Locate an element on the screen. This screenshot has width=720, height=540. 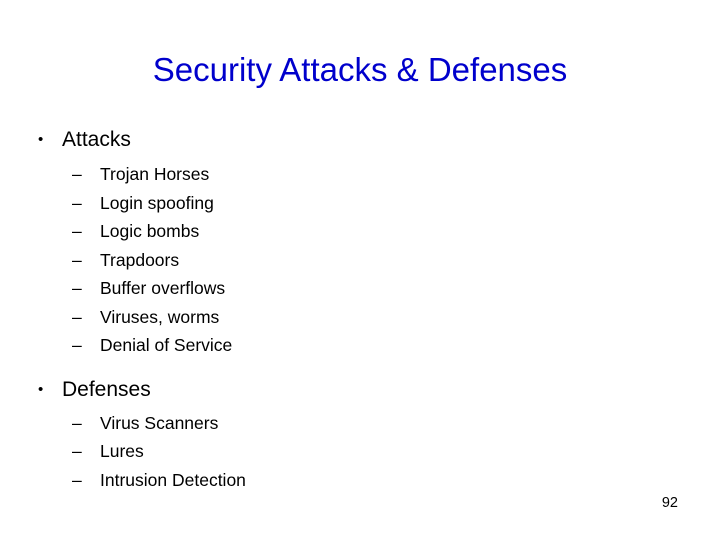
page-number: 92 is located at coordinates (669, 503).